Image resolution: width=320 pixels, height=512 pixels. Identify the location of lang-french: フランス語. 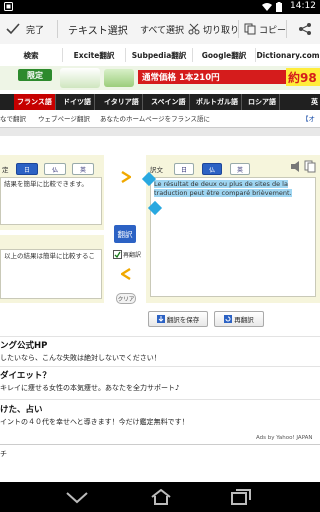
(35, 102).